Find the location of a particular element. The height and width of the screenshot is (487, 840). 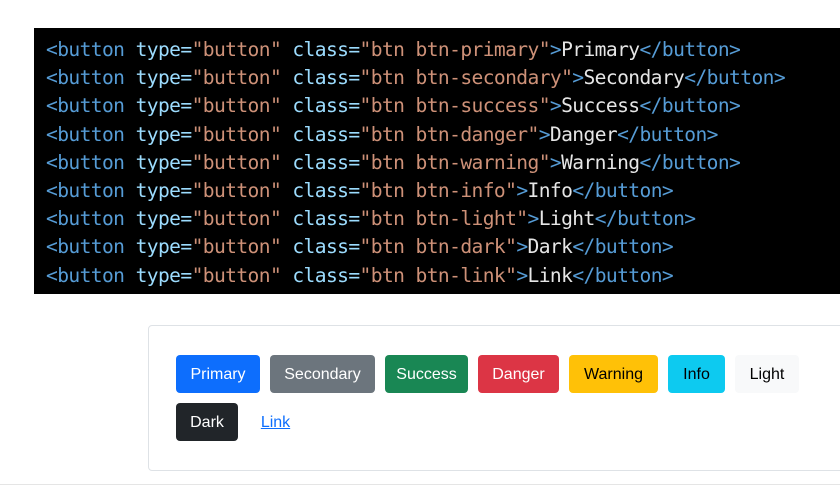

warning-button: Warning is located at coordinates (613, 374).